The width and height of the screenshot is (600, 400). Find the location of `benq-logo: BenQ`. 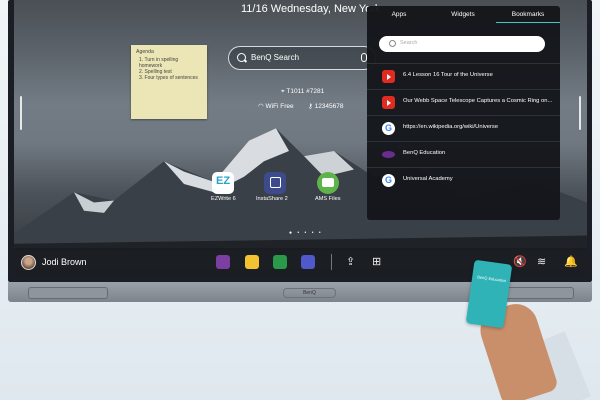

benq-logo: BenQ is located at coordinates (309, 293).